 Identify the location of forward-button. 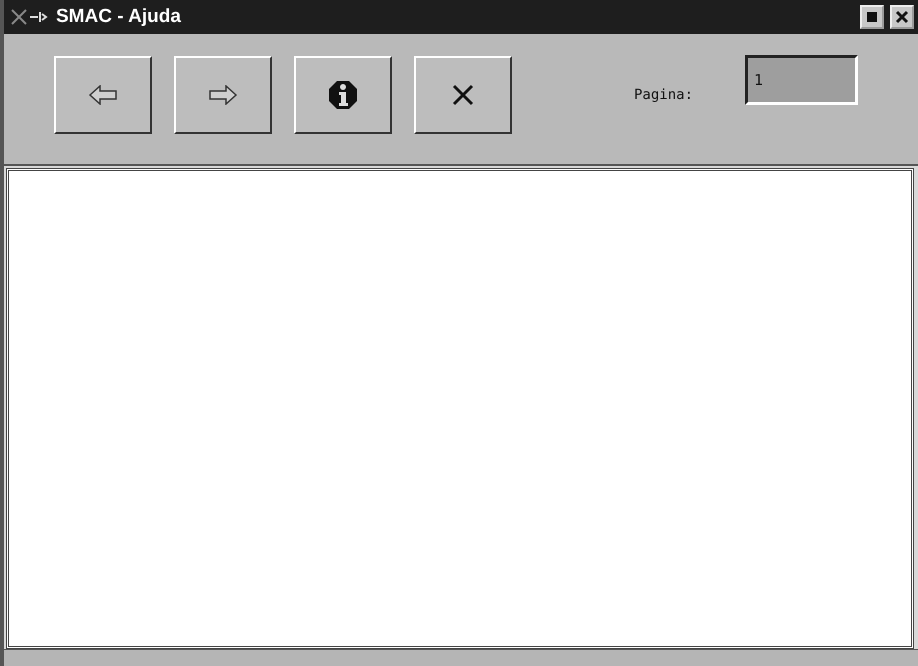
(223, 95).